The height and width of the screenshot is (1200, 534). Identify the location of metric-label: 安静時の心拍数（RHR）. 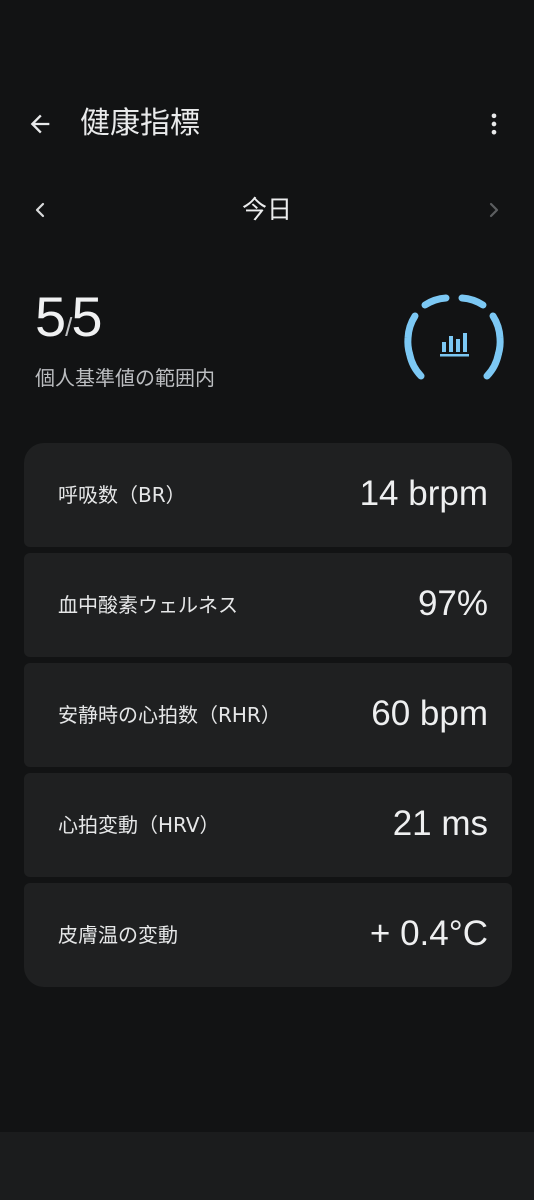
(169, 715).